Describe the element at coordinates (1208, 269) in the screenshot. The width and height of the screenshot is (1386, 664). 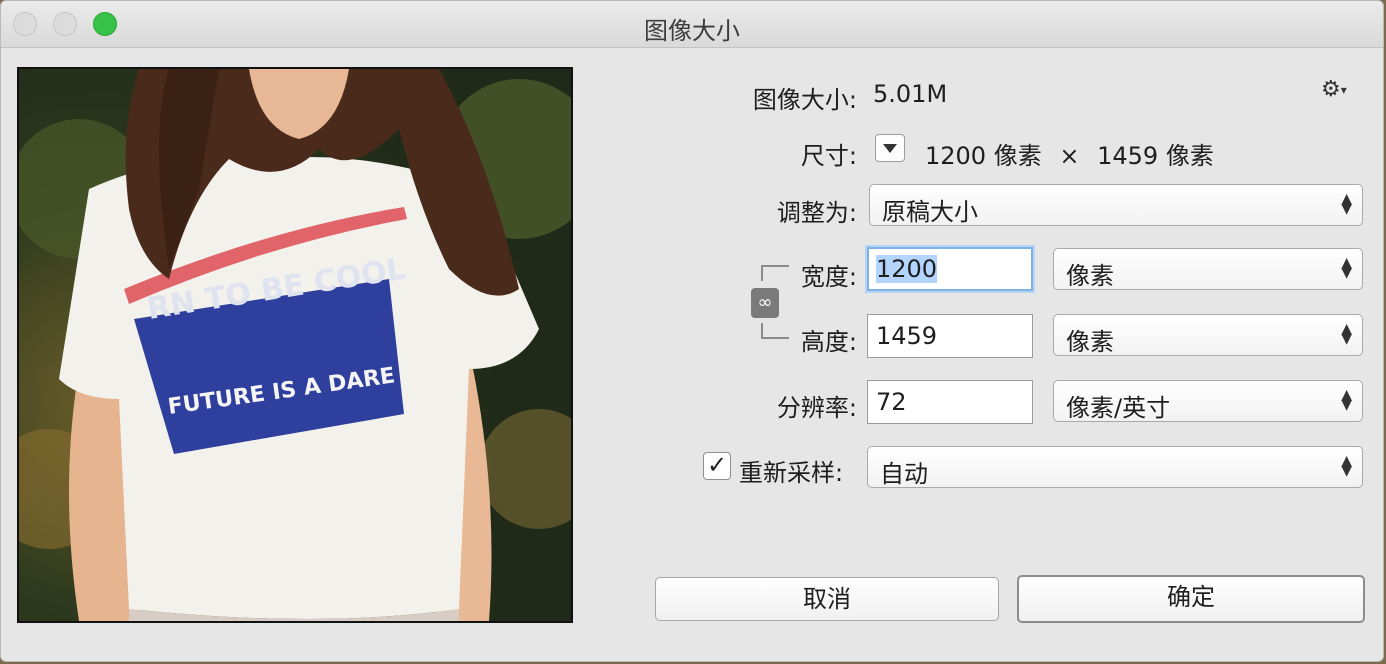
I see `width-unit-select: 像素 ▲ ▼` at that location.